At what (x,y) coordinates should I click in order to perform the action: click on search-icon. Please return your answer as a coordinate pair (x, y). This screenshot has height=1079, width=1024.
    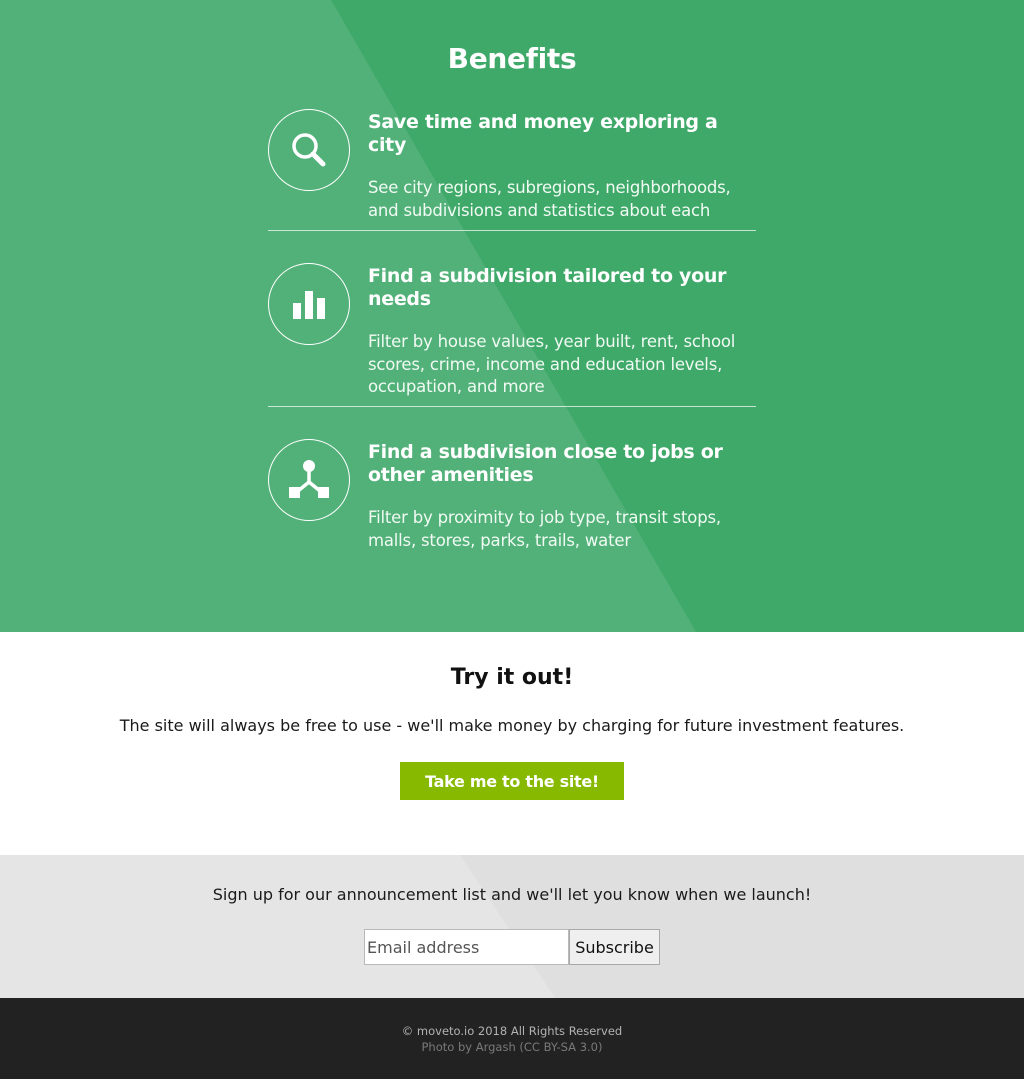
    Looking at the image, I should click on (309, 150).